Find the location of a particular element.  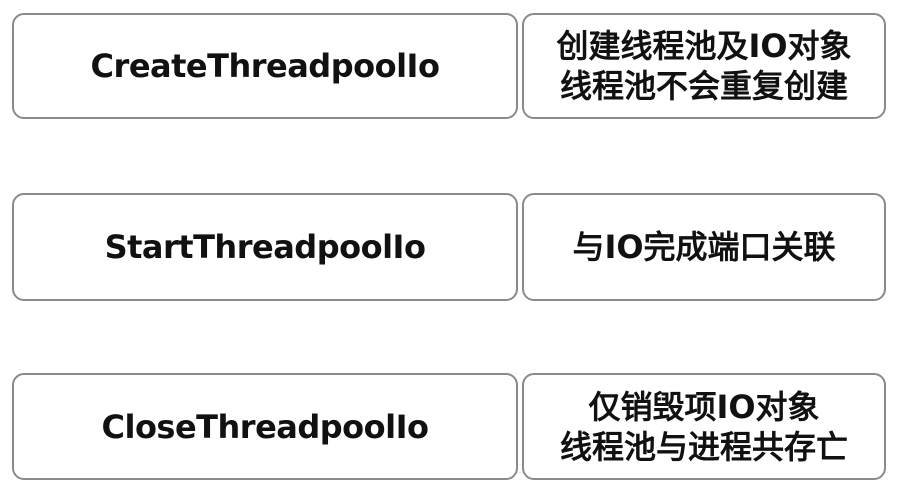

description-line: 仅销毁项IO对象 is located at coordinates (704, 406).